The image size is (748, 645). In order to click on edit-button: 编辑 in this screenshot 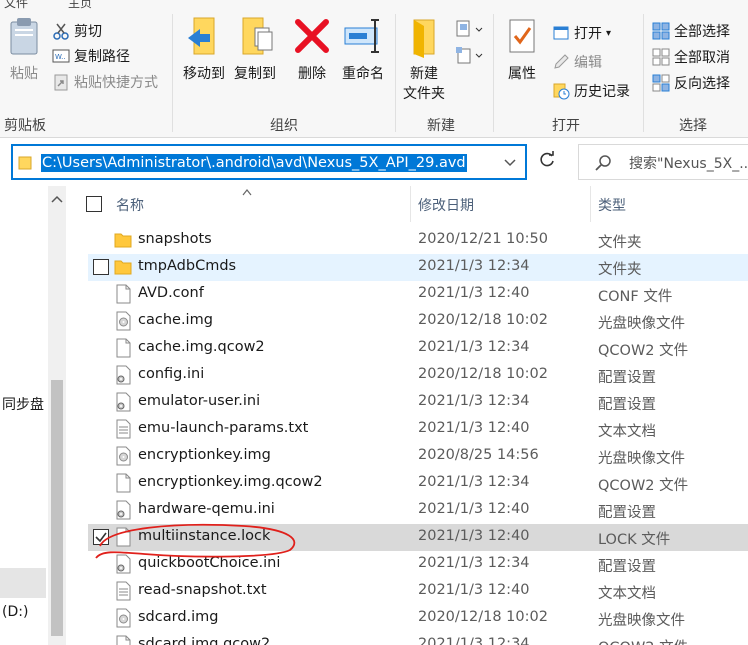, I will do `click(577, 62)`.